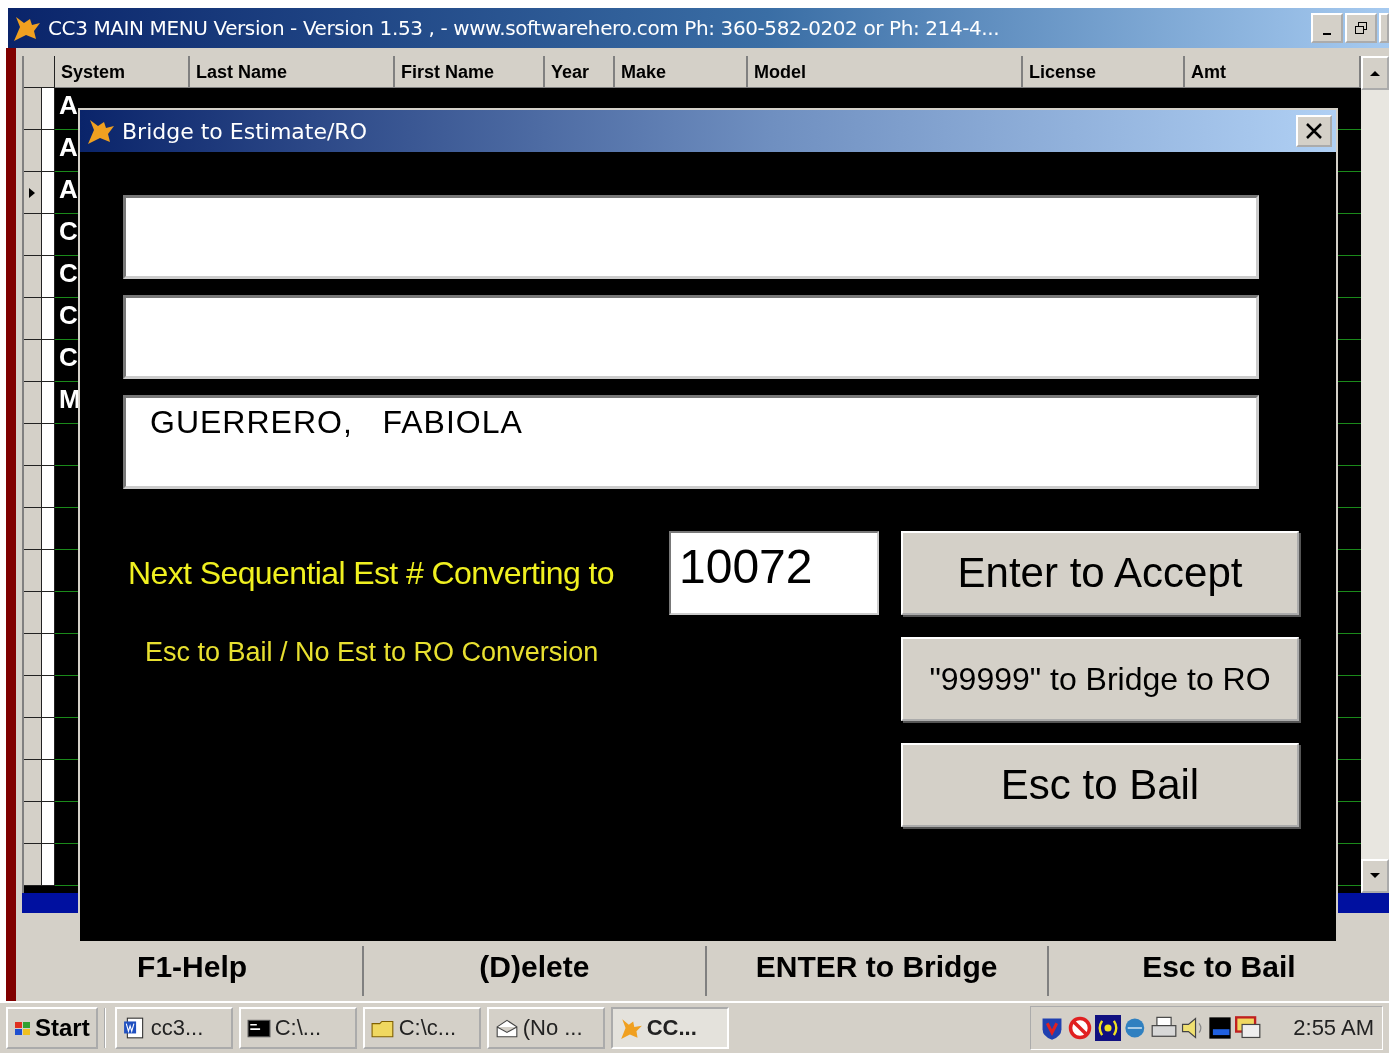 The height and width of the screenshot is (1053, 1389). I want to click on function-key: F1-Help, so click(192, 971).